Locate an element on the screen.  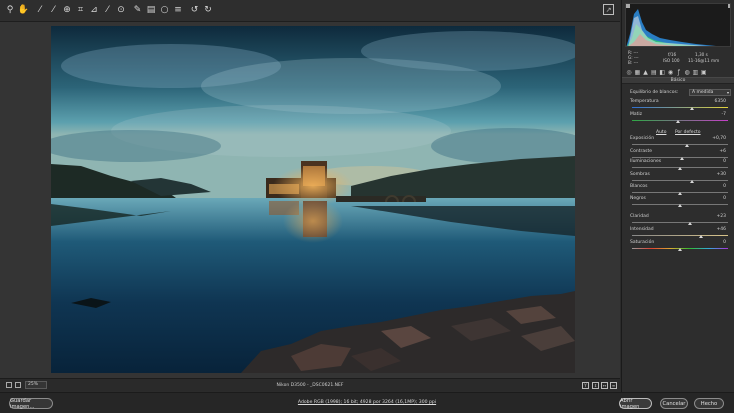
slider-label: Sombras is located at coordinates (640, 174).